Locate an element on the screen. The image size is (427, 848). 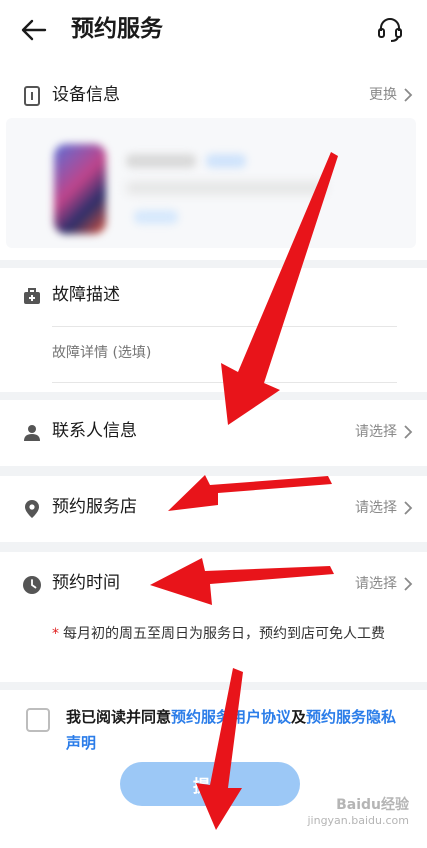
person-icon is located at coordinates (32, 433).